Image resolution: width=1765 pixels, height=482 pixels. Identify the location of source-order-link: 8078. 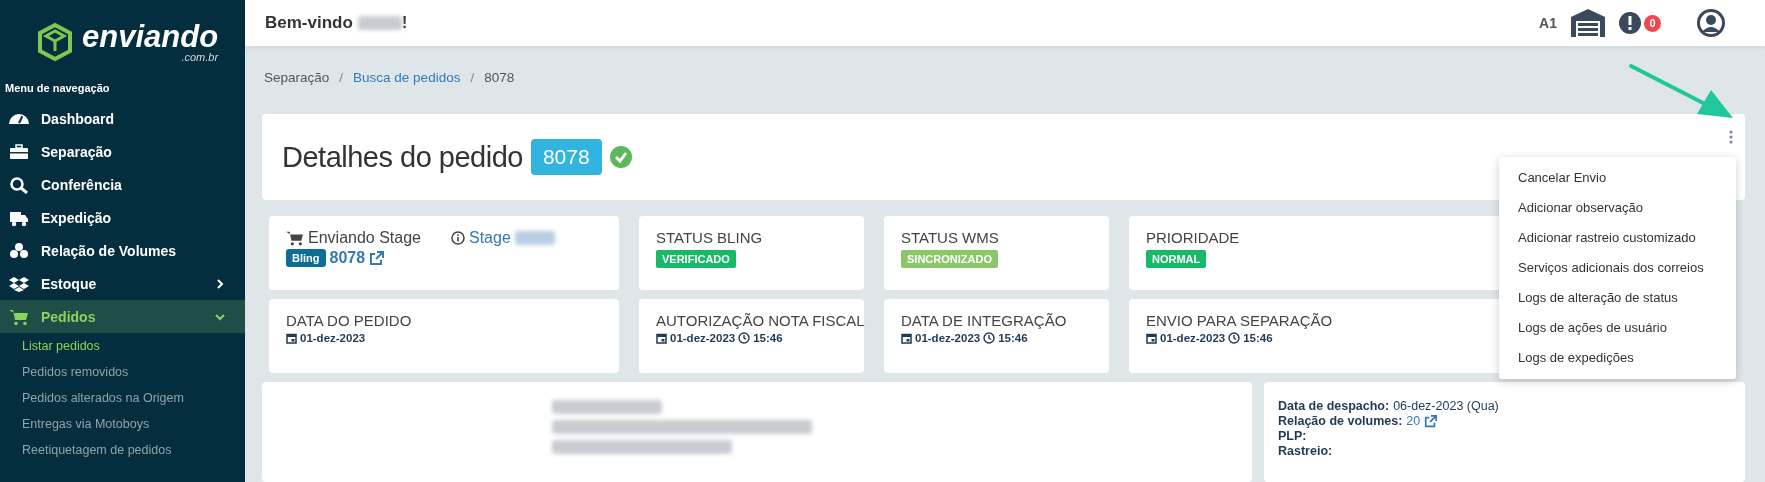
(347, 258).